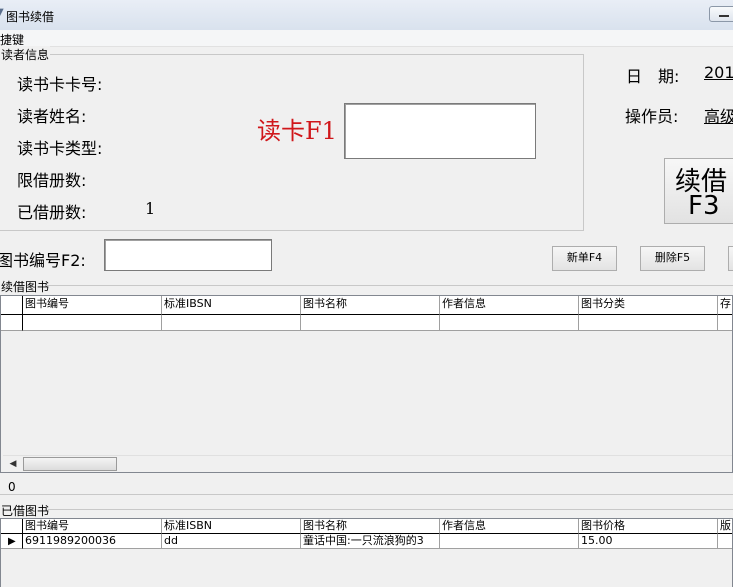 This screenshot has width=733, height=587. What do you see at coordinates (52, 180) in the screenshot?
I see `borrow-limit-label: 限借册数:` at bounding box center [52, 180].